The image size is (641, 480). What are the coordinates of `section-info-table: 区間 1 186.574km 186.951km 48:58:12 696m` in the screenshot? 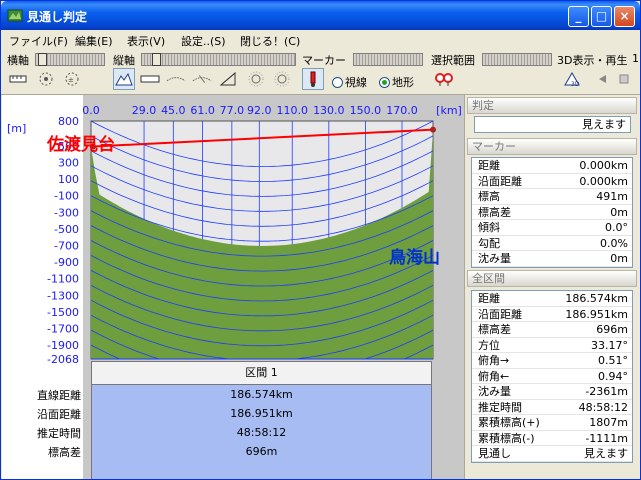 It's located at (261, 420).